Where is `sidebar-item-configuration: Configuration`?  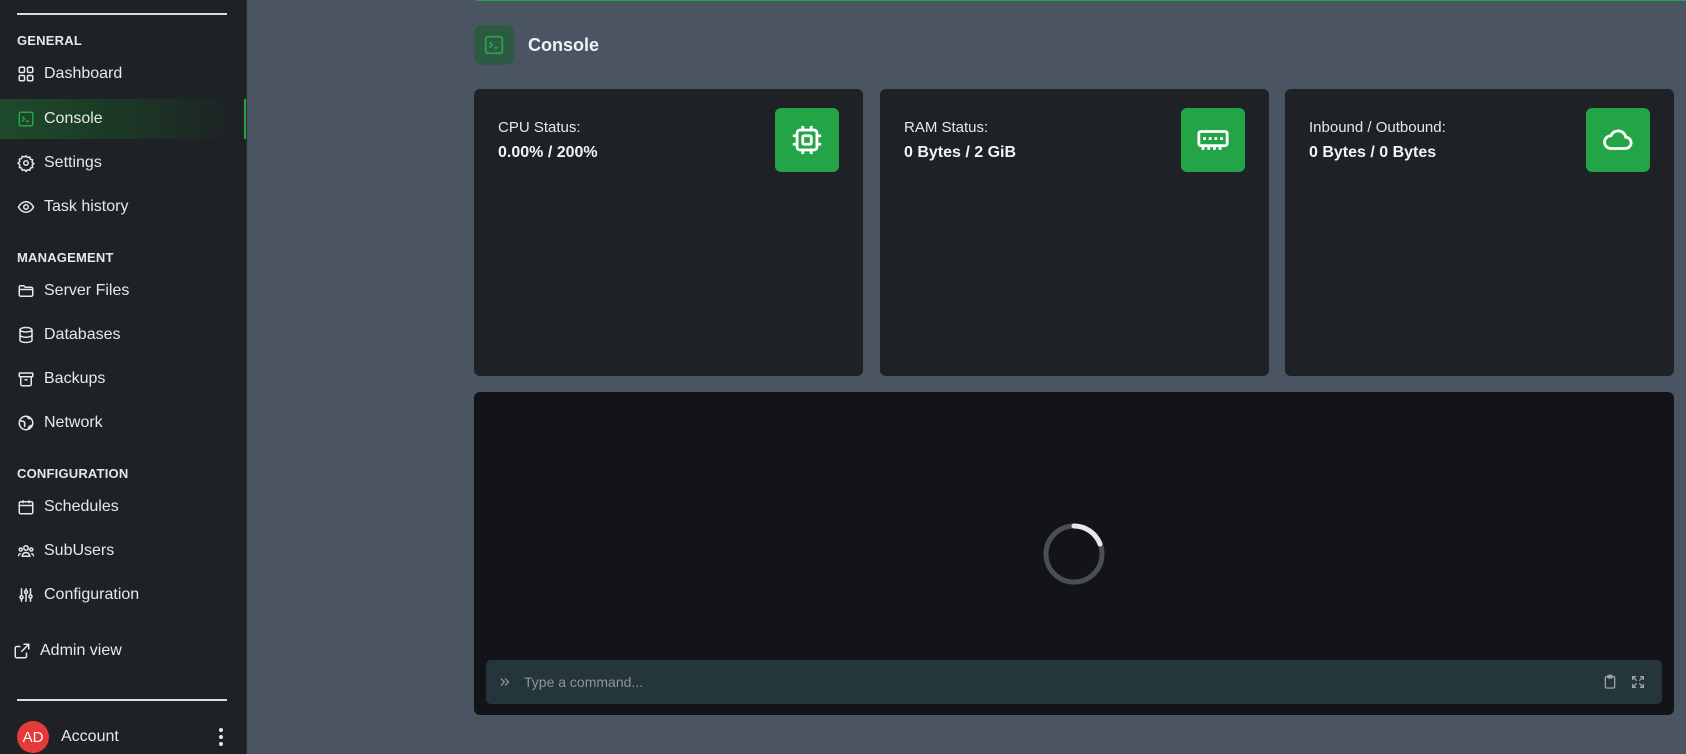 sidebar-item-configuration: Configuration is located at coordinates (123, 595).